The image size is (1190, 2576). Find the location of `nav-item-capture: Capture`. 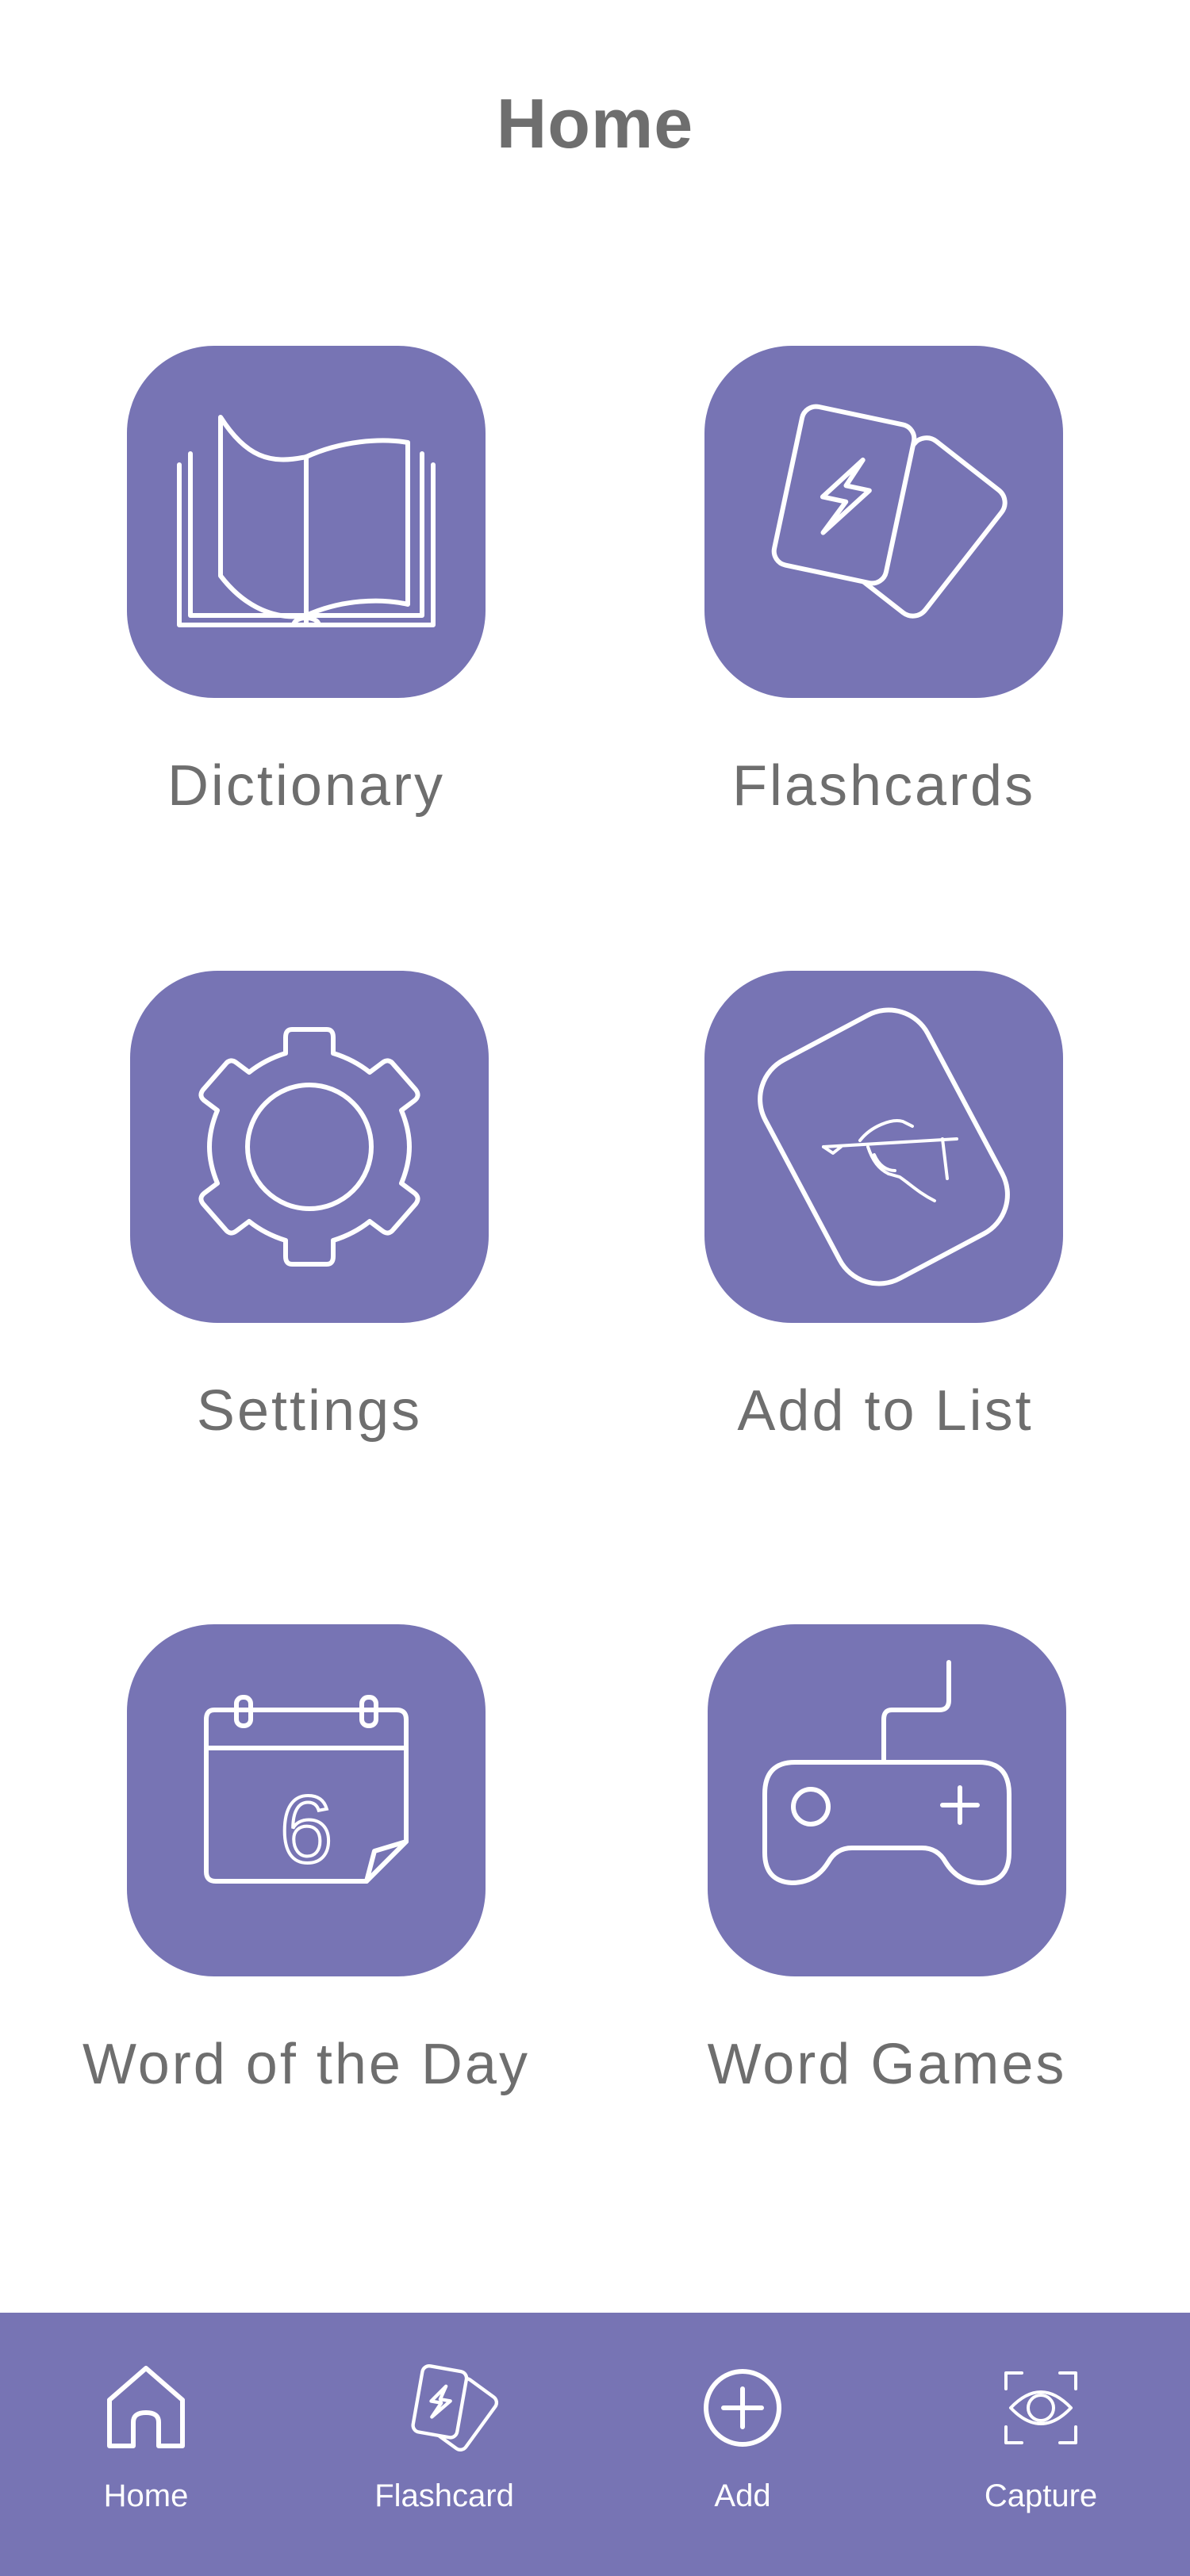

nav-item-capture: Capture is located at coordinates (1041, 2444).